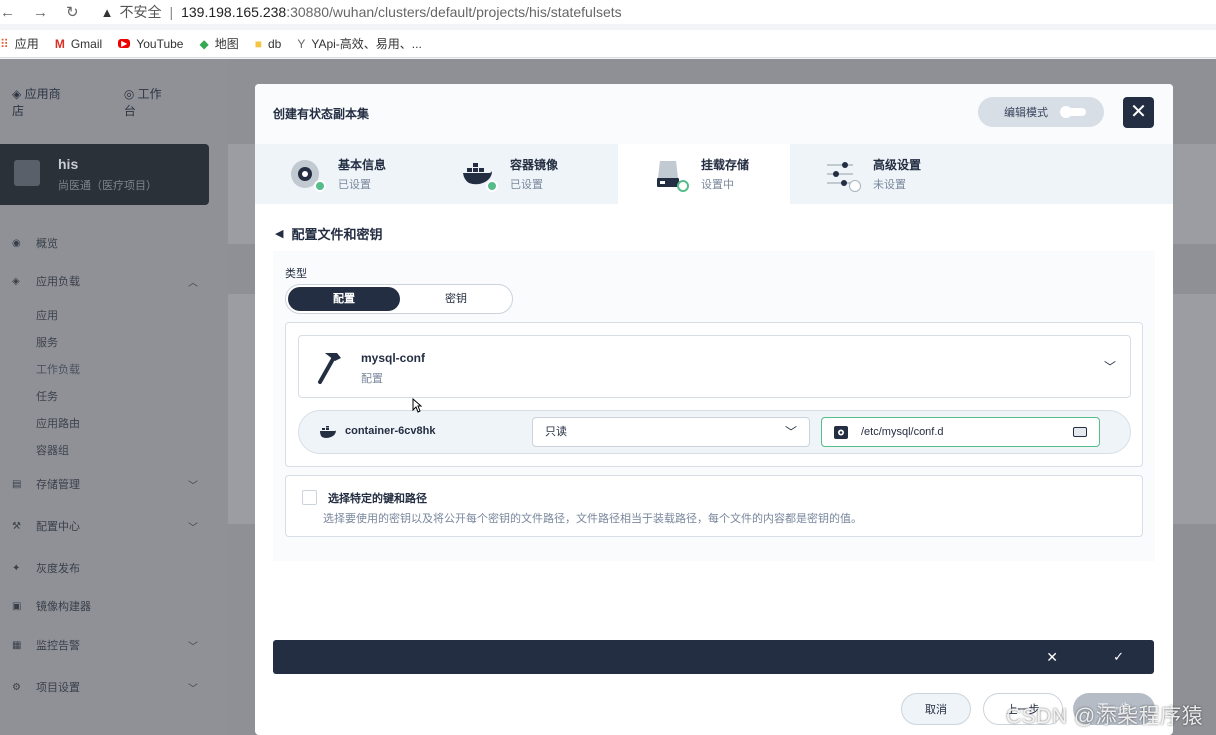 Image resolution: width=1216 pixels, height=735 pixels. Describe the element at coordinates (309, 497) in the screenshot. I see `specific-keys-checkbox` at that location.